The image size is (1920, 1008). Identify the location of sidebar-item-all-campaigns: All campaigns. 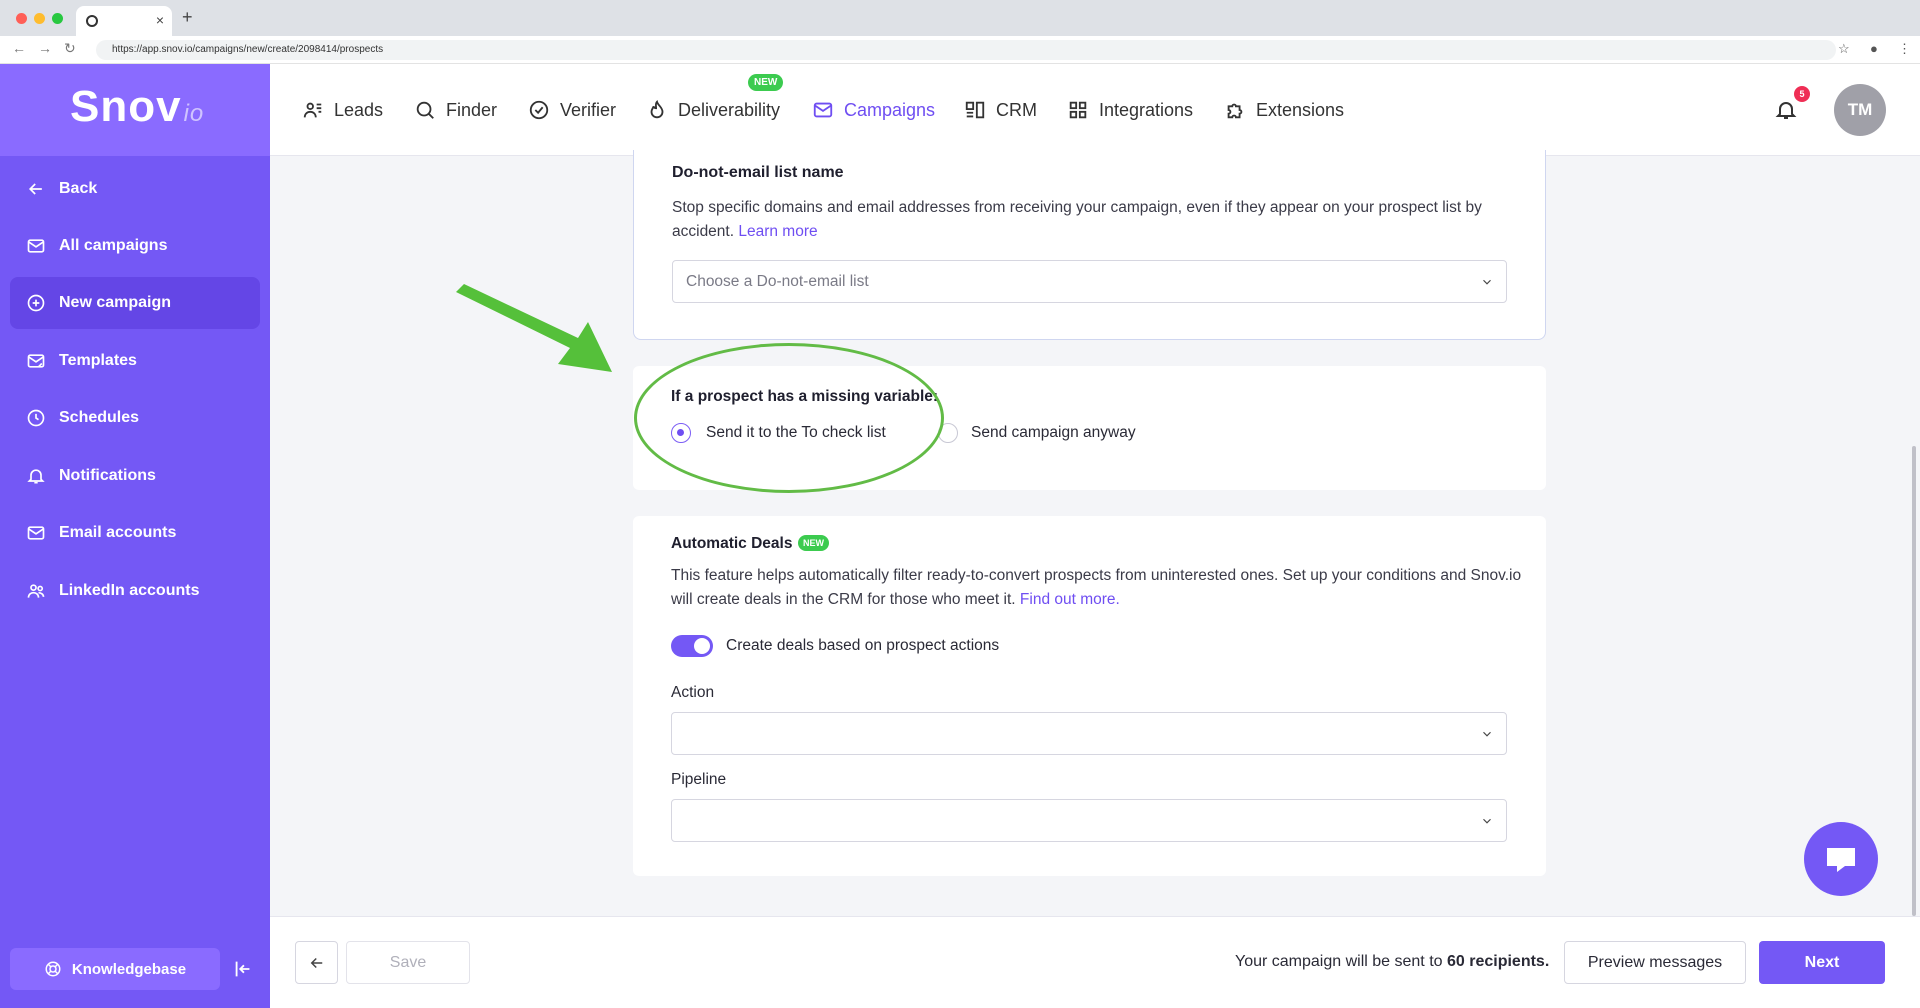
(135, 246).